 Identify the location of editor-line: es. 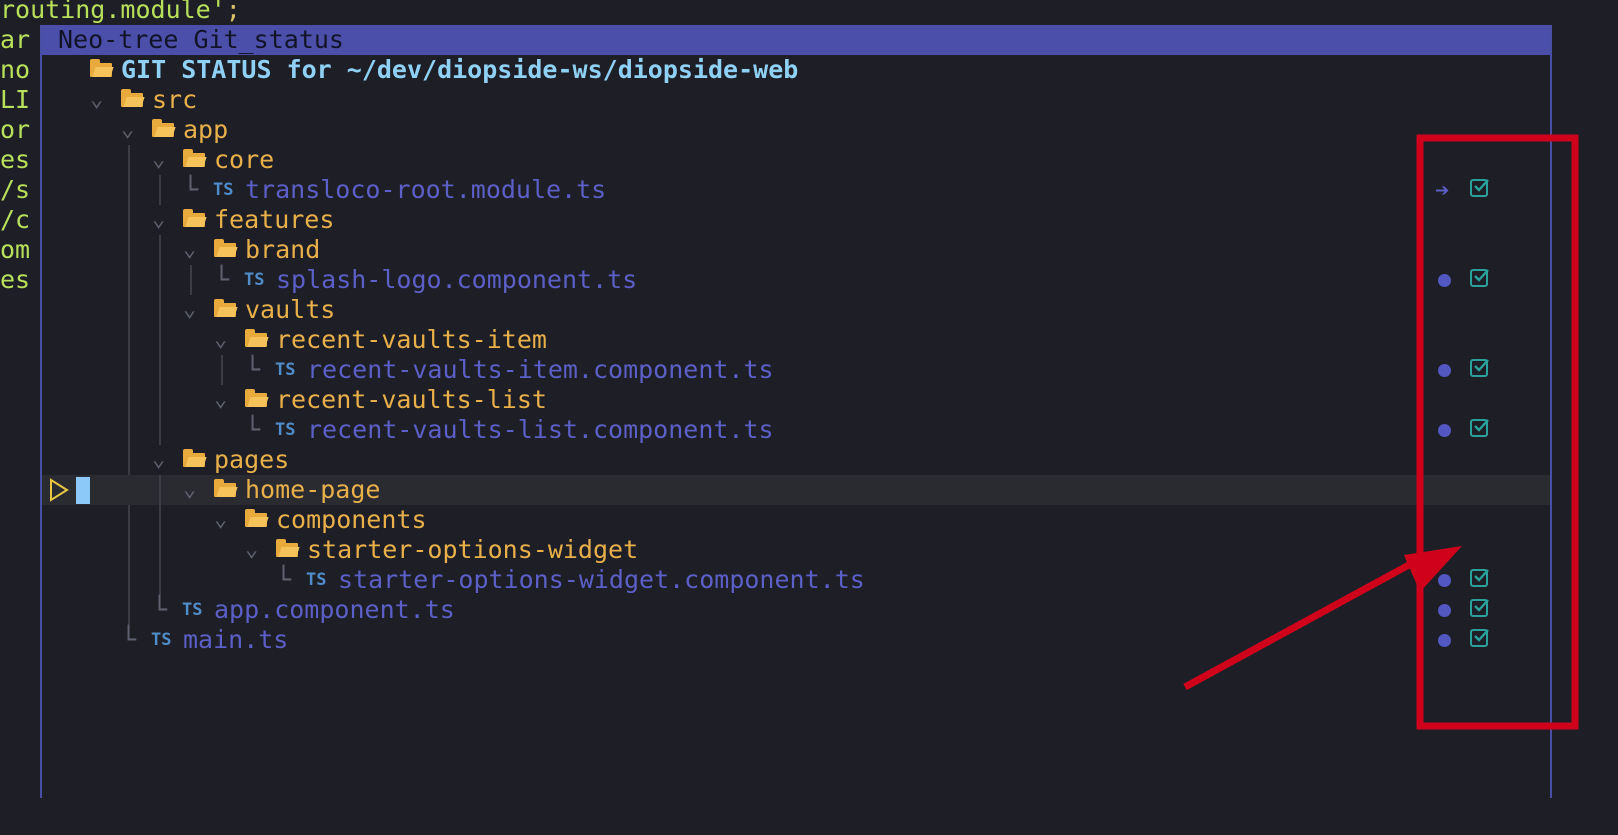
(15, 159).